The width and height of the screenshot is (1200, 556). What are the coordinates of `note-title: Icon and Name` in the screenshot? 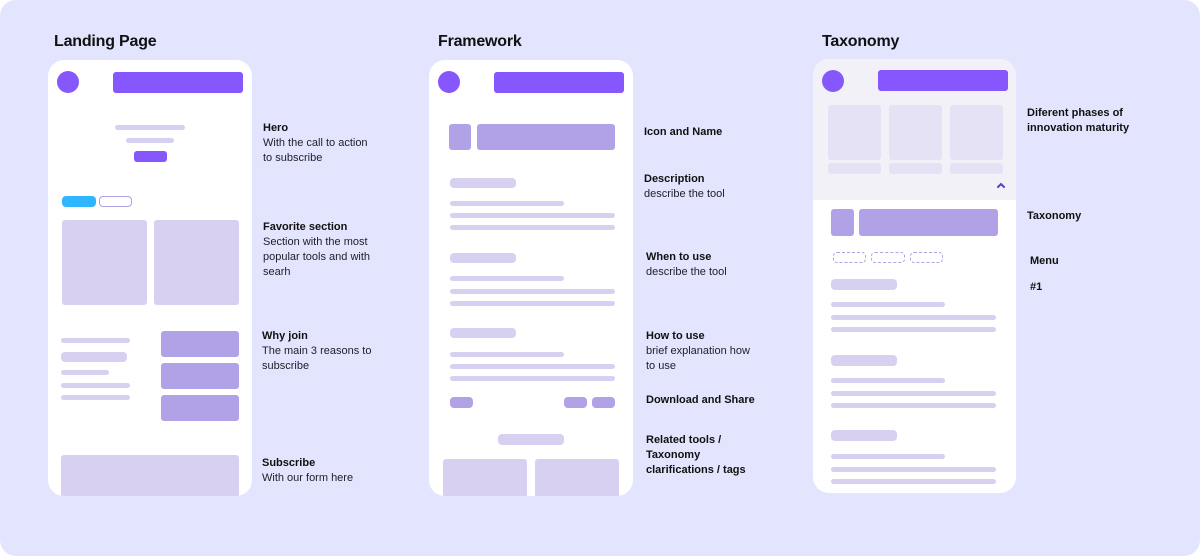 It's located at (683, 132).